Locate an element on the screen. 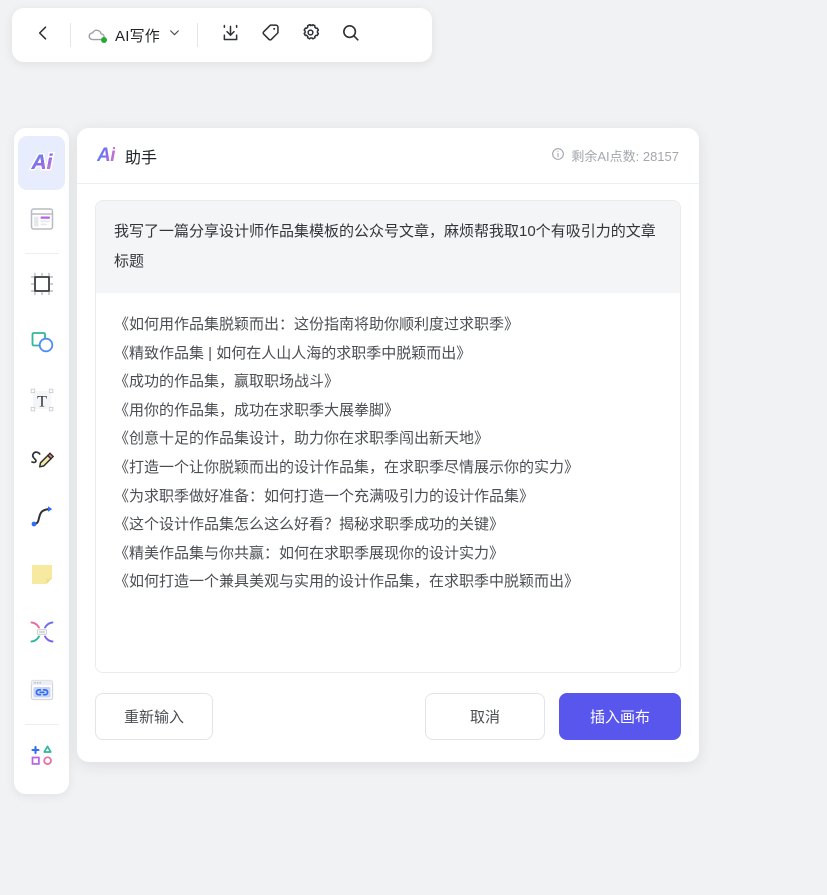 The width and height of the screenshot is (827, 895). svg-text: Ai is located at coordinates (41, 162).